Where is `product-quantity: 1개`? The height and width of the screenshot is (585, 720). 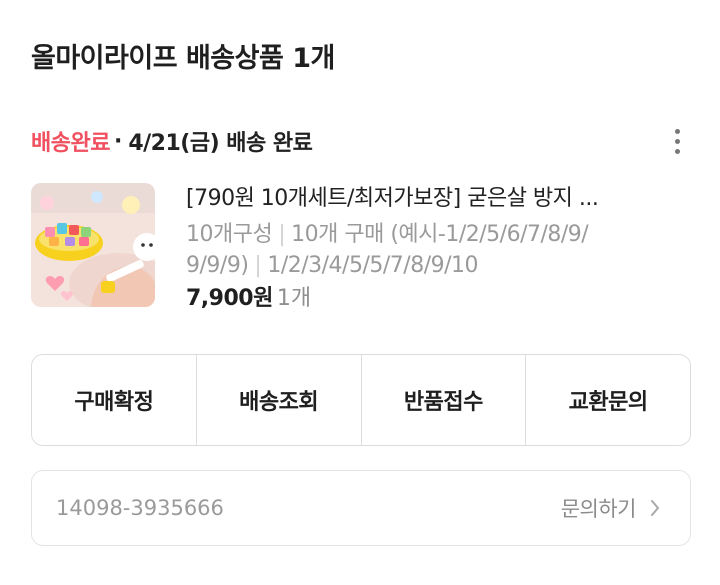 product-quantity: 1개 is located at coordinates (294, 298).